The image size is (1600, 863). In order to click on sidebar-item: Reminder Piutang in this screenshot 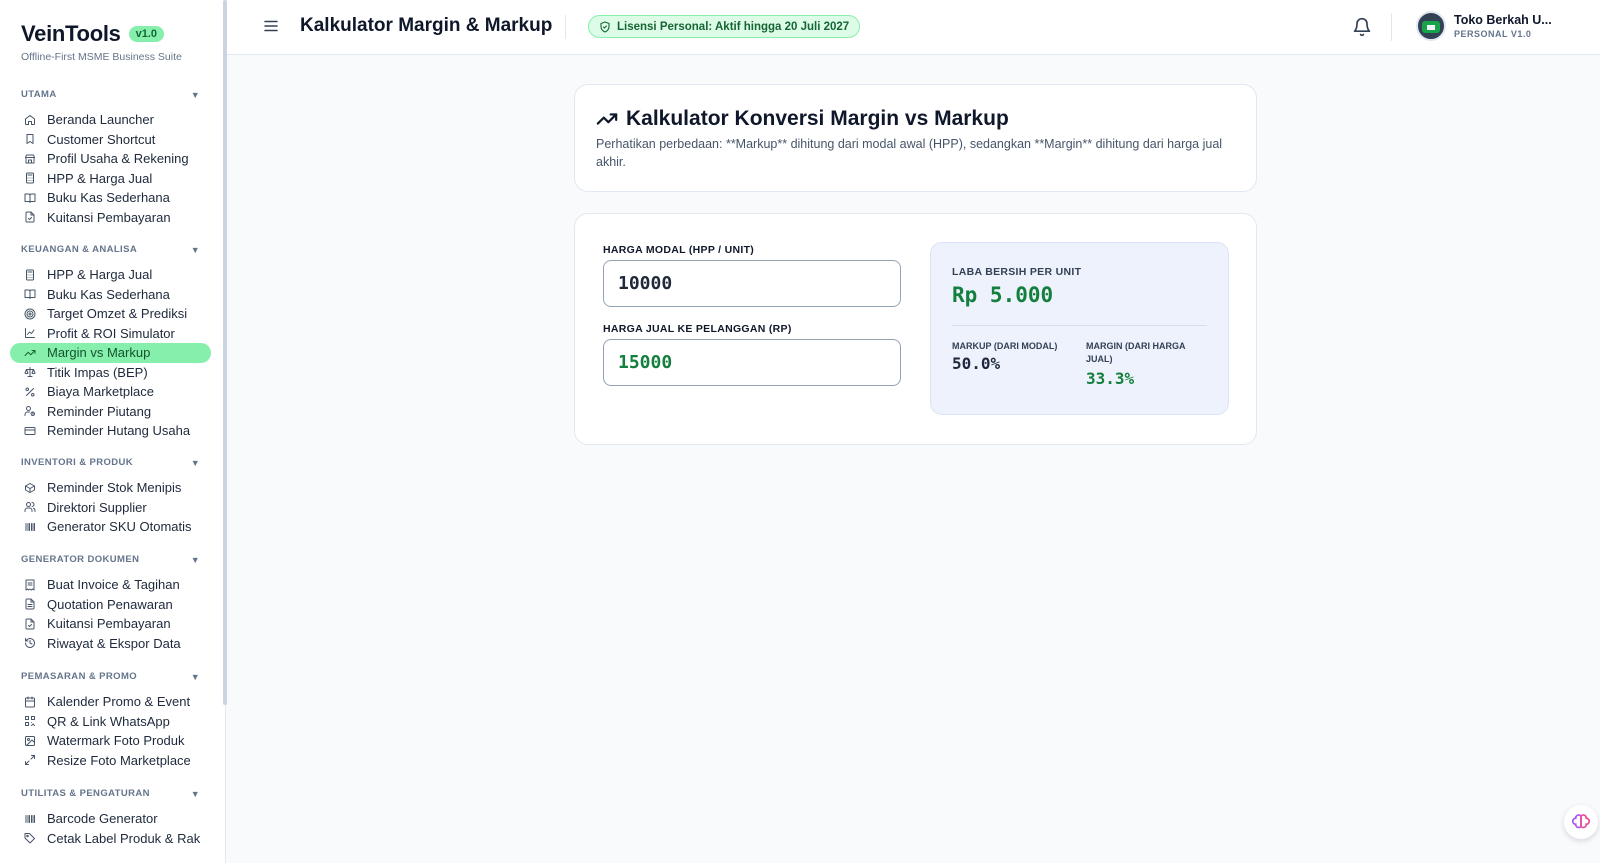, I will do `click(112, 412)`.